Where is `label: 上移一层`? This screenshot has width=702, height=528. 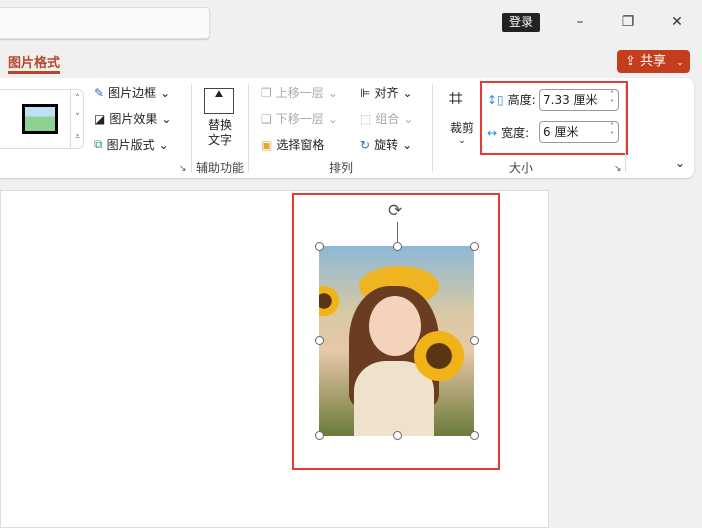
label: 上移一层 is located at coordinates (299, 93).